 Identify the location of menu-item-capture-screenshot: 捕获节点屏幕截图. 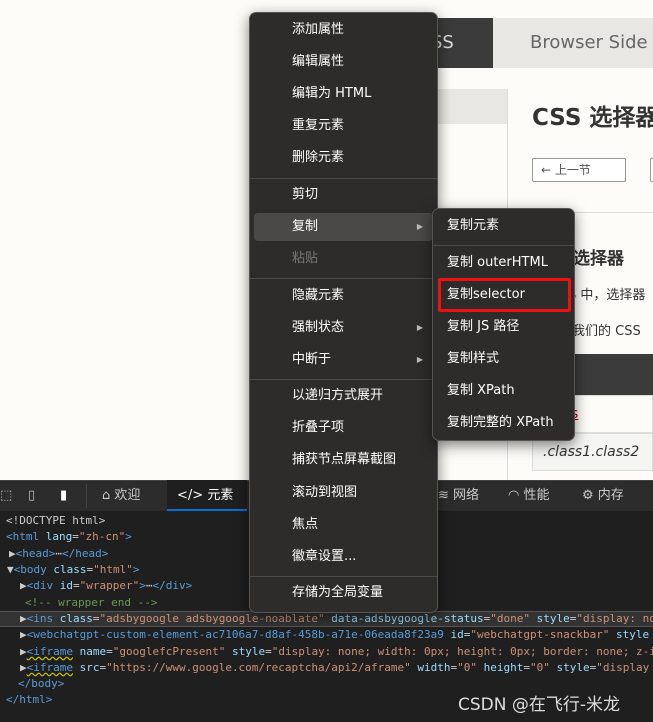
(343, 460).